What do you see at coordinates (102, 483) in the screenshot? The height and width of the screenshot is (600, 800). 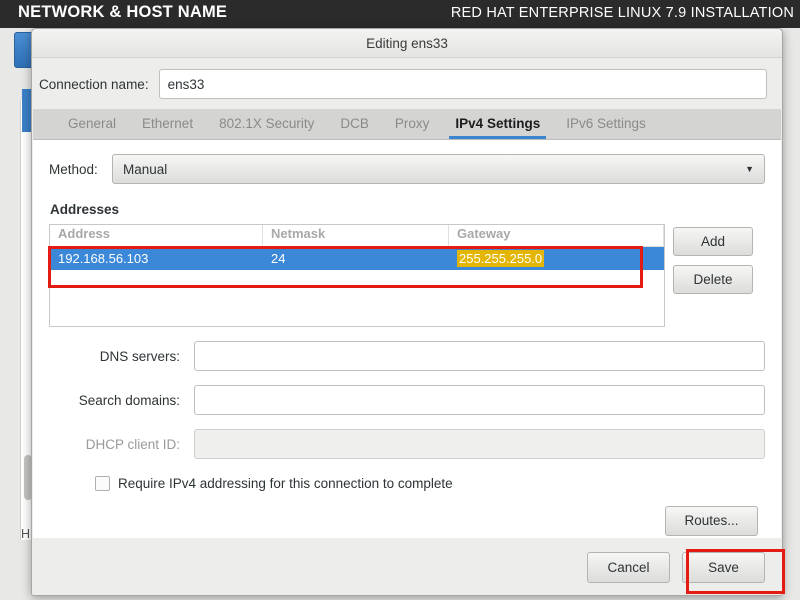 I see `require-ipv4-checkbox` at bounding box center [102, 483].